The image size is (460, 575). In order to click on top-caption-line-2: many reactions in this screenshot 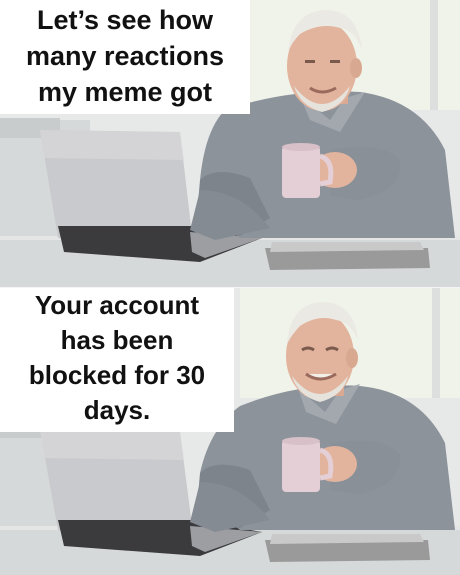, I will do `click(125, 56)`.